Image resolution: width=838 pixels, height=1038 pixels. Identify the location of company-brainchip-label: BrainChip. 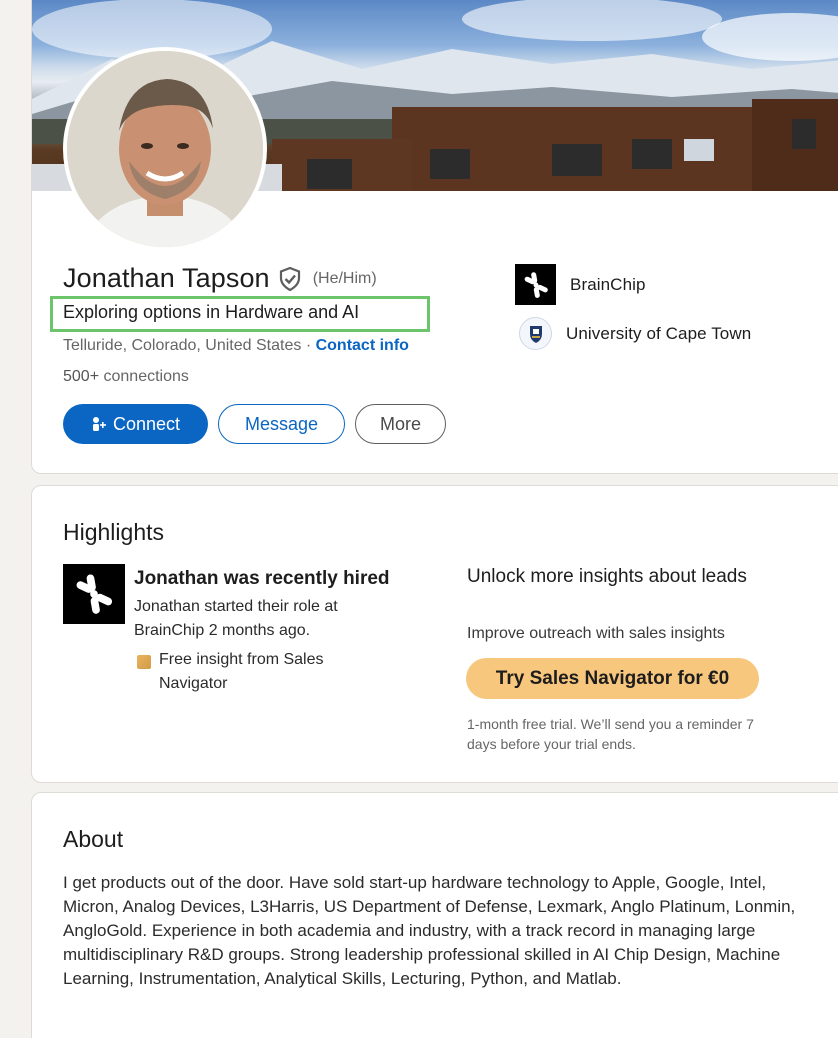
(608, 284).